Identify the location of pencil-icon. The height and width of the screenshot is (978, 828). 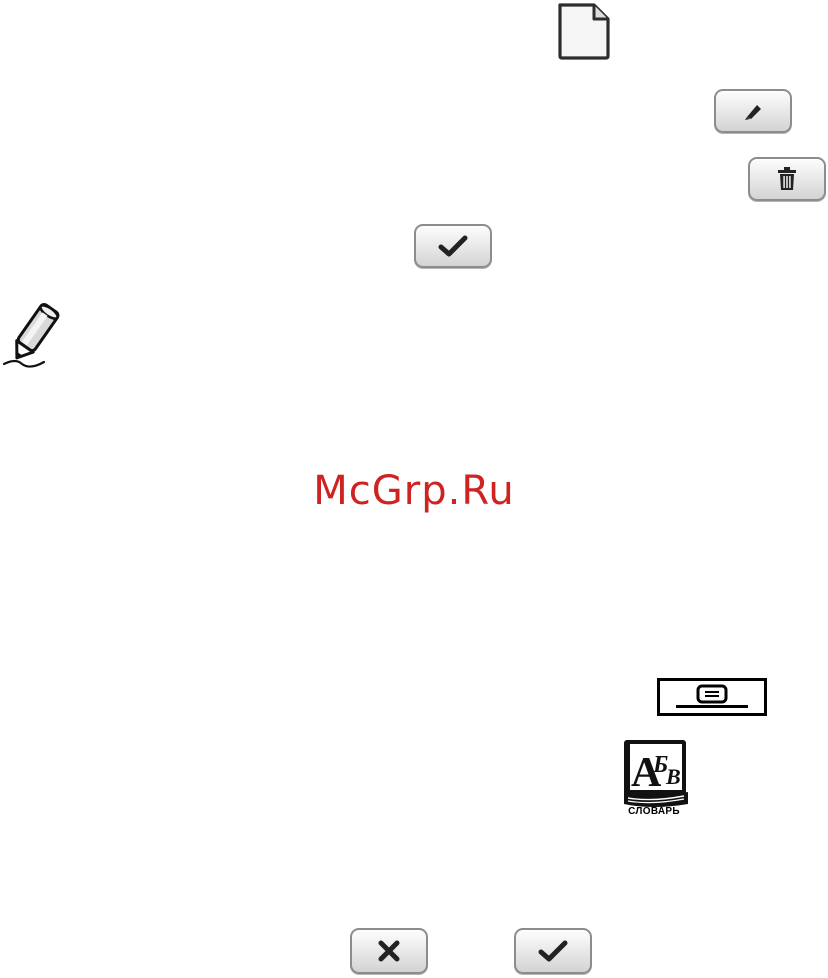
(753, 112).